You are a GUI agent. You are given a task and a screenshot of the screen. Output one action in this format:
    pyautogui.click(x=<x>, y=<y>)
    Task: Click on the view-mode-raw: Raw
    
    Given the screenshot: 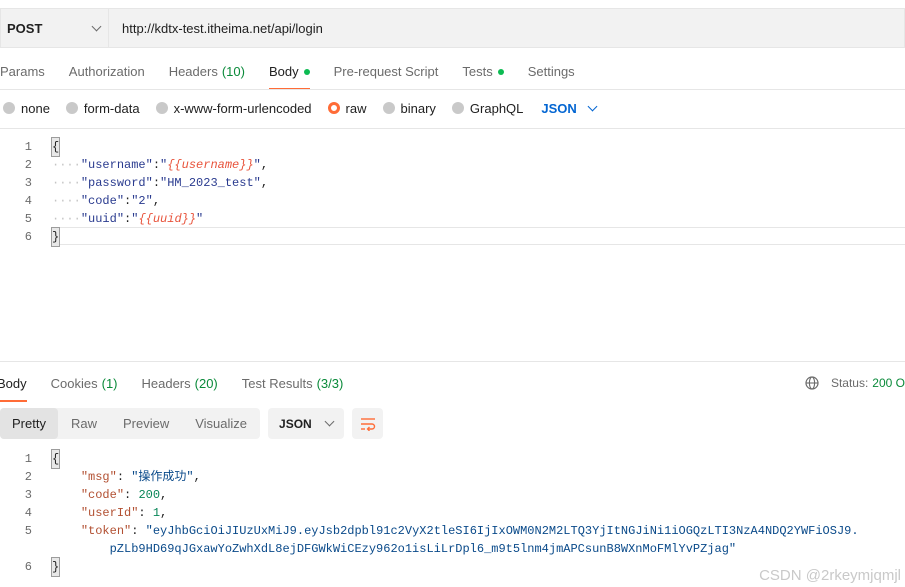 What is the action you would take?
    pyautogui.click(x=84, y=423)
    